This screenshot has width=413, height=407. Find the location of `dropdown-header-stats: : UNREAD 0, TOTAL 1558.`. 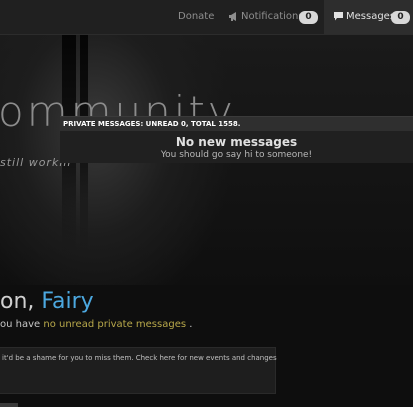

dropdown-header-stats: : UNREAD 0, TOTAL 1558. is located at coordinates (190, 124).